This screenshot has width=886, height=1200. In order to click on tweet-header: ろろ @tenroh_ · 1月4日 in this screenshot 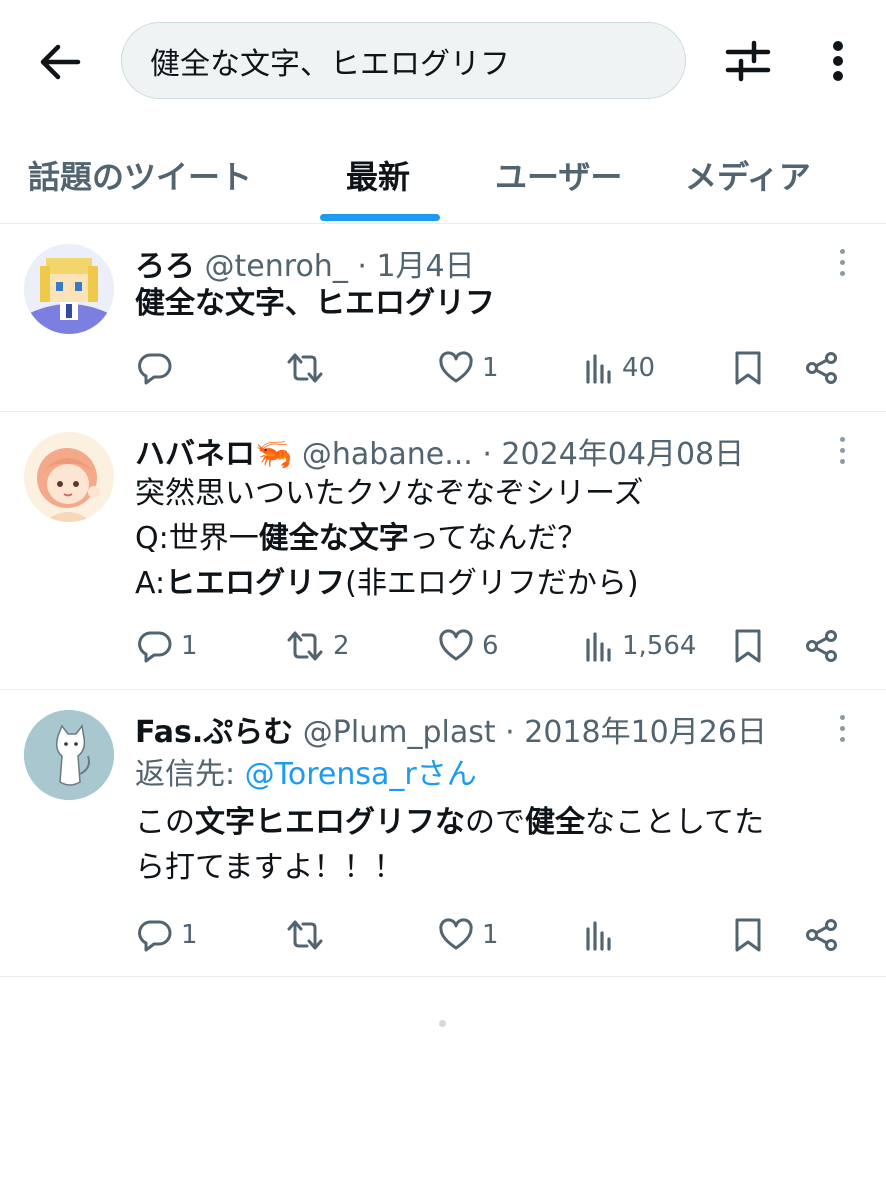, I will do `click(305, 263)`.